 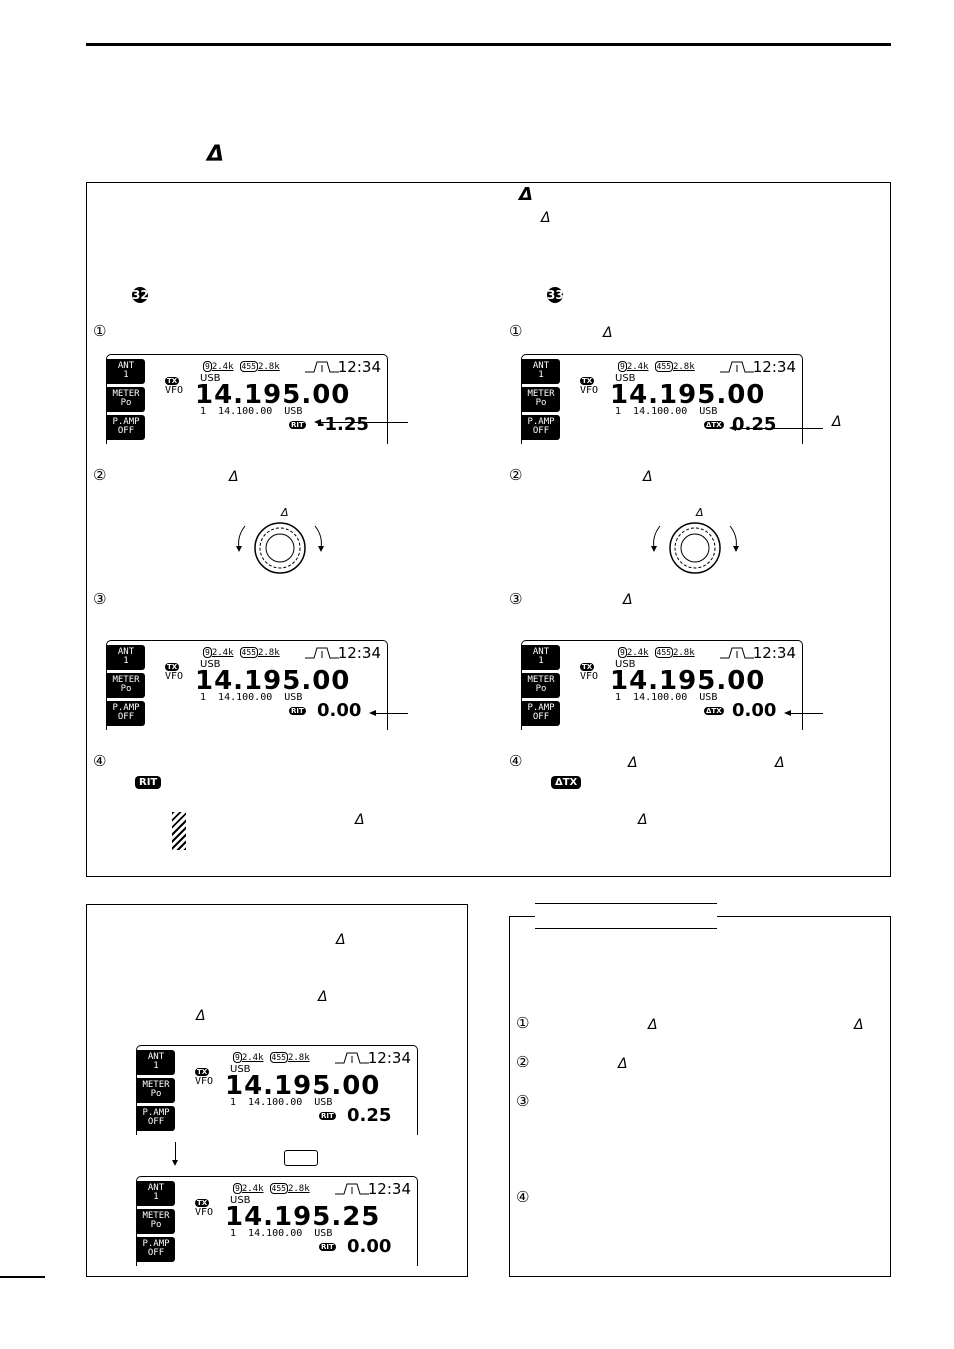 I want to click on right-step-4-delta-2: Δ, so click(x=780, y=763).